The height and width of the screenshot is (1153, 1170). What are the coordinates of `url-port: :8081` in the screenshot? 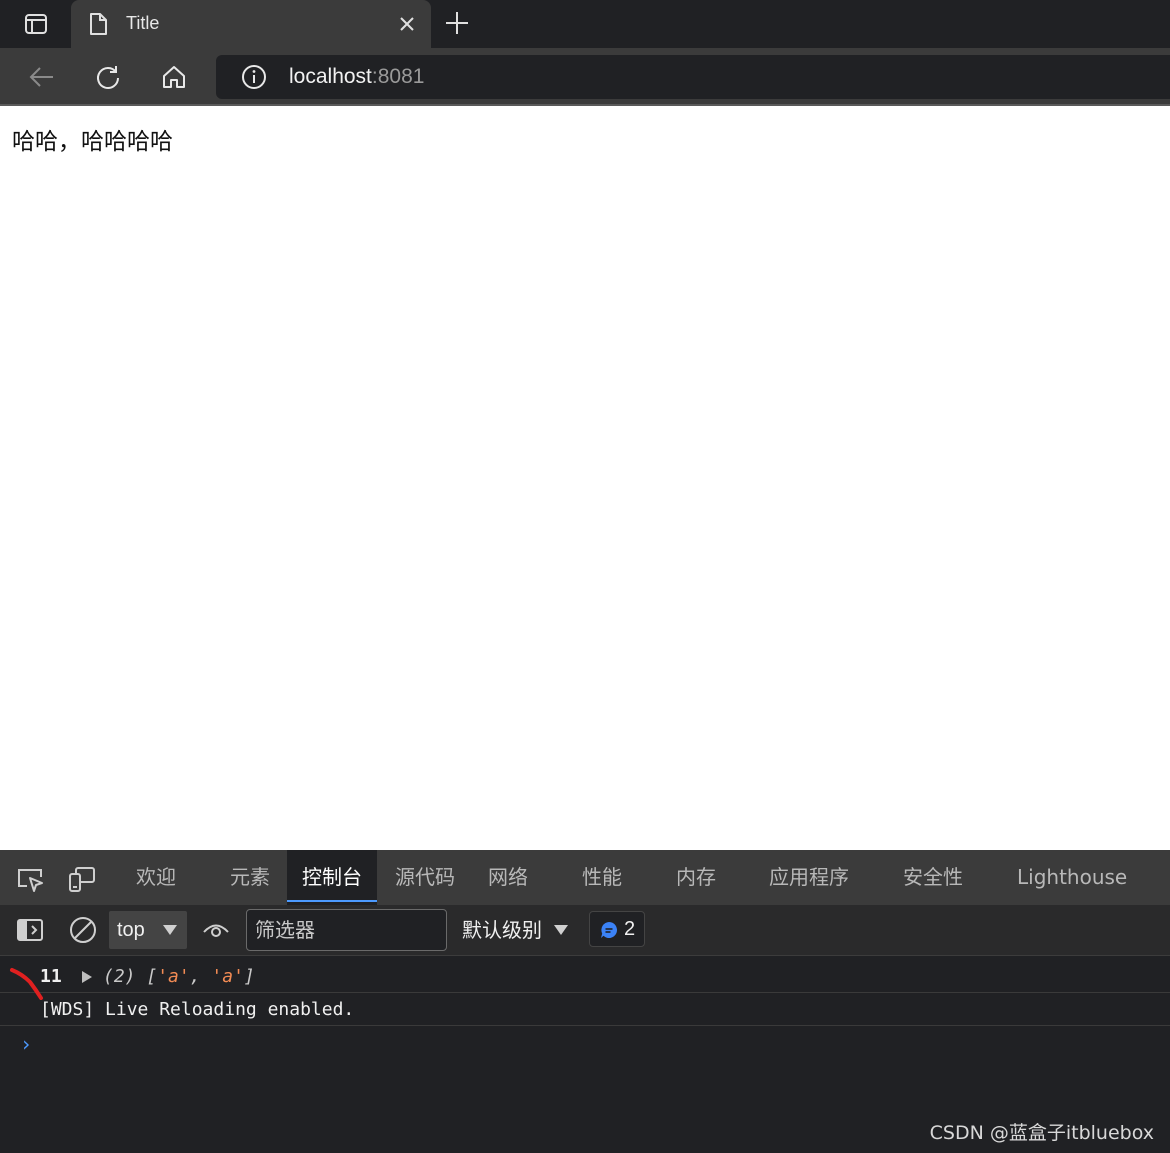 It's located at (398, 76).